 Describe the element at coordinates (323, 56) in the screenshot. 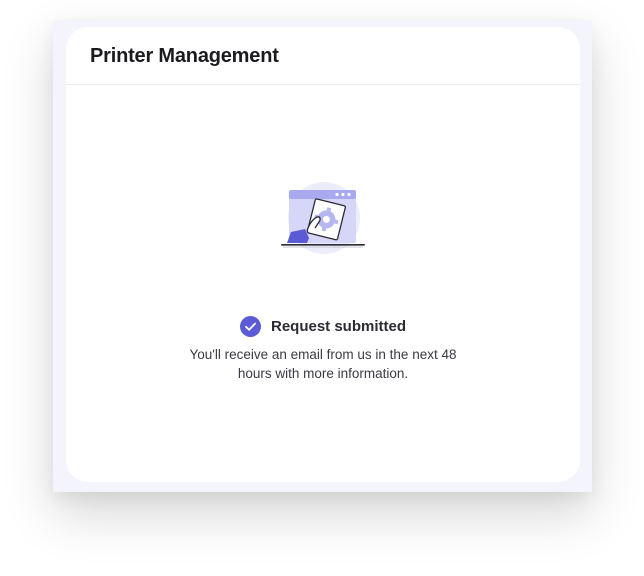

I see `card-header: Printer Management` at that location.